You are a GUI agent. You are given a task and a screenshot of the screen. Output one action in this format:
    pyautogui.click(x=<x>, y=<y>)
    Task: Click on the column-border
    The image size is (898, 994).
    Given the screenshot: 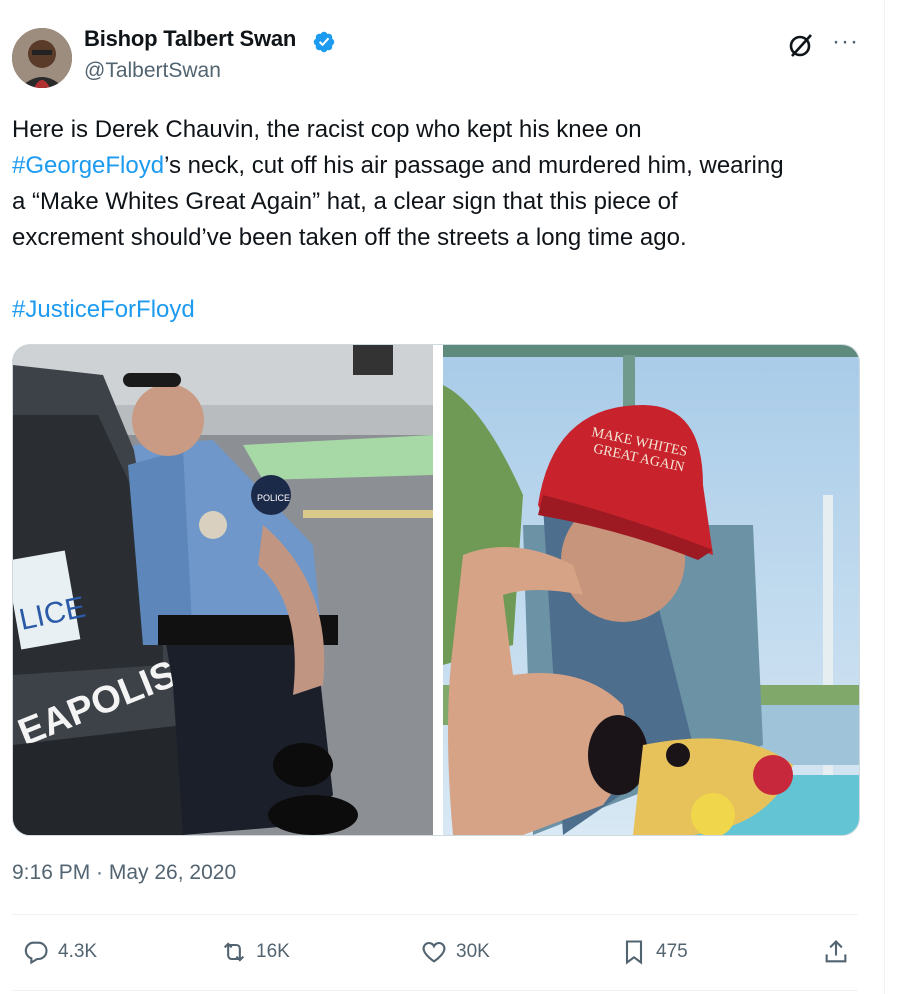 What is the action you would take?
    pyautogui.click(x=884, y=497)
    